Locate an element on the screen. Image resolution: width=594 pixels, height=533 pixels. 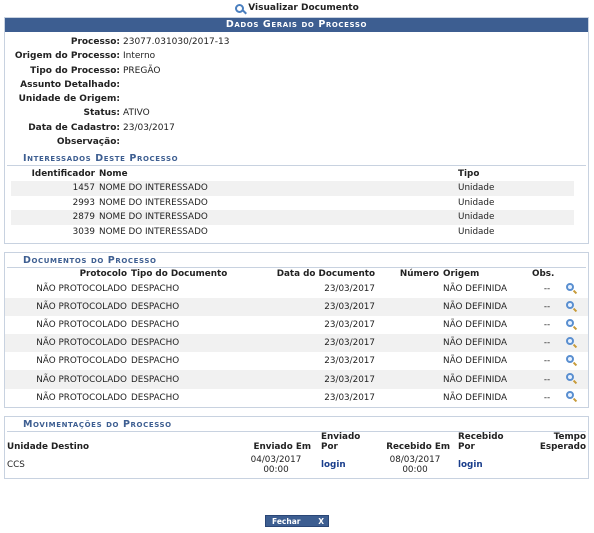
col-data-documento: Data do Documento is located at coordinates (325, 274).